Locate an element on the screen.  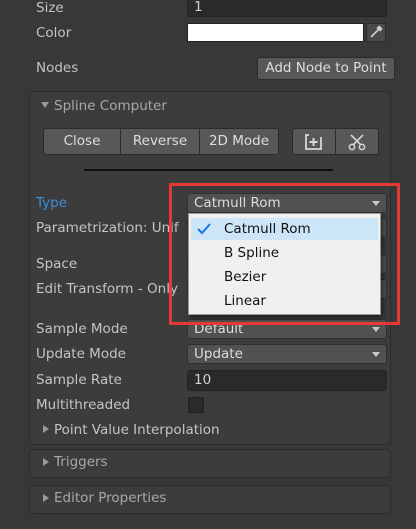
add-point-icon-button is located at coordinates (314, 141).